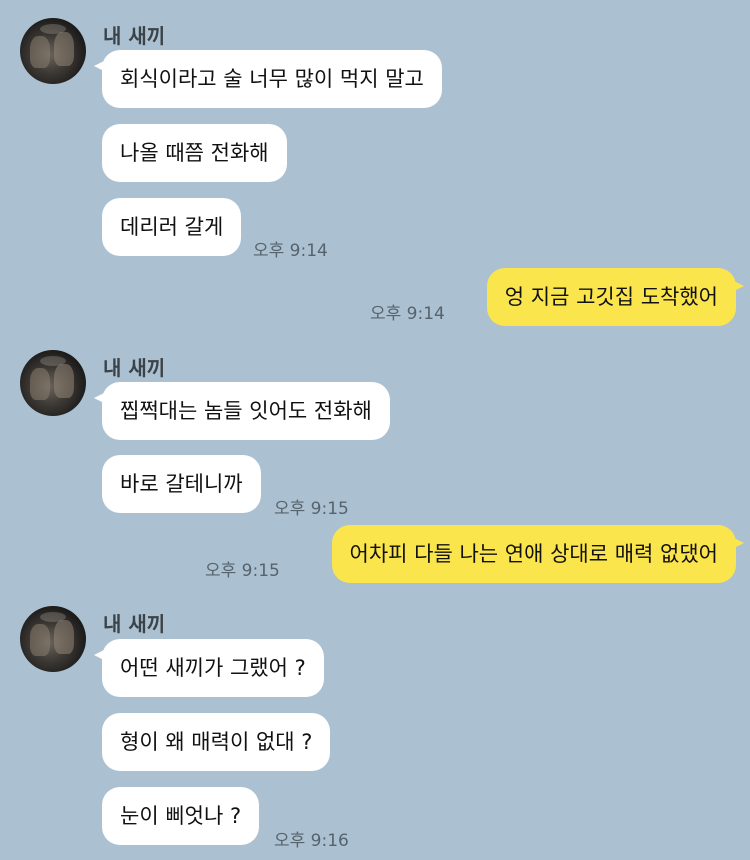 This screenshot has height=860, width=750. Describe the element at coordinates (242, 411) in the screenshot. I see `incoming-message: 찝쩍대는 놈들 잇어도 전화해` at that location.